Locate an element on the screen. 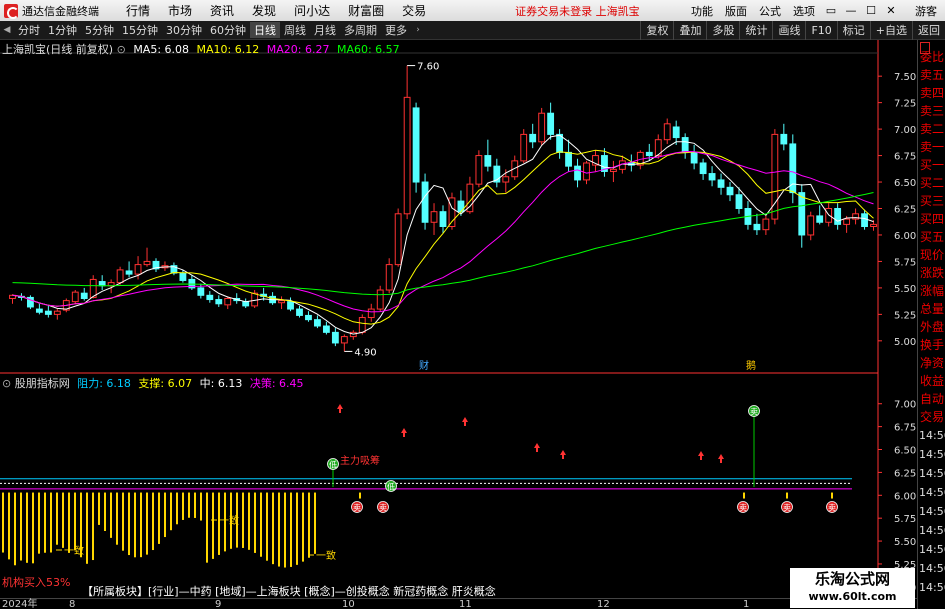 The image size is (945, 609). indicator-settings-icon: ⊙ is located at coordinates (6, 383).